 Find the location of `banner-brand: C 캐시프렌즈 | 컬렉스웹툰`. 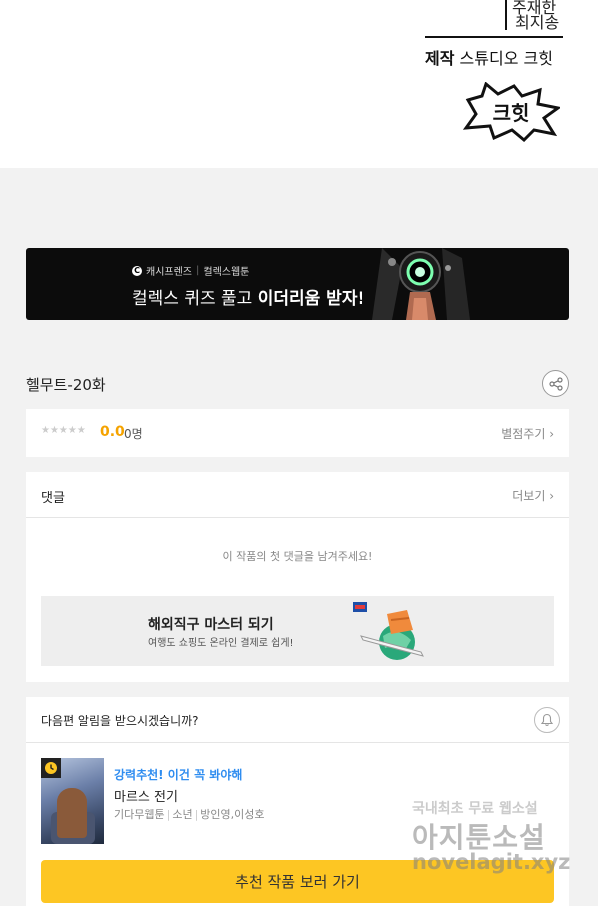

banner-brand: C 캐시프렌즈 | 컬렉스웹툰 is located at coordinates (190, 270).